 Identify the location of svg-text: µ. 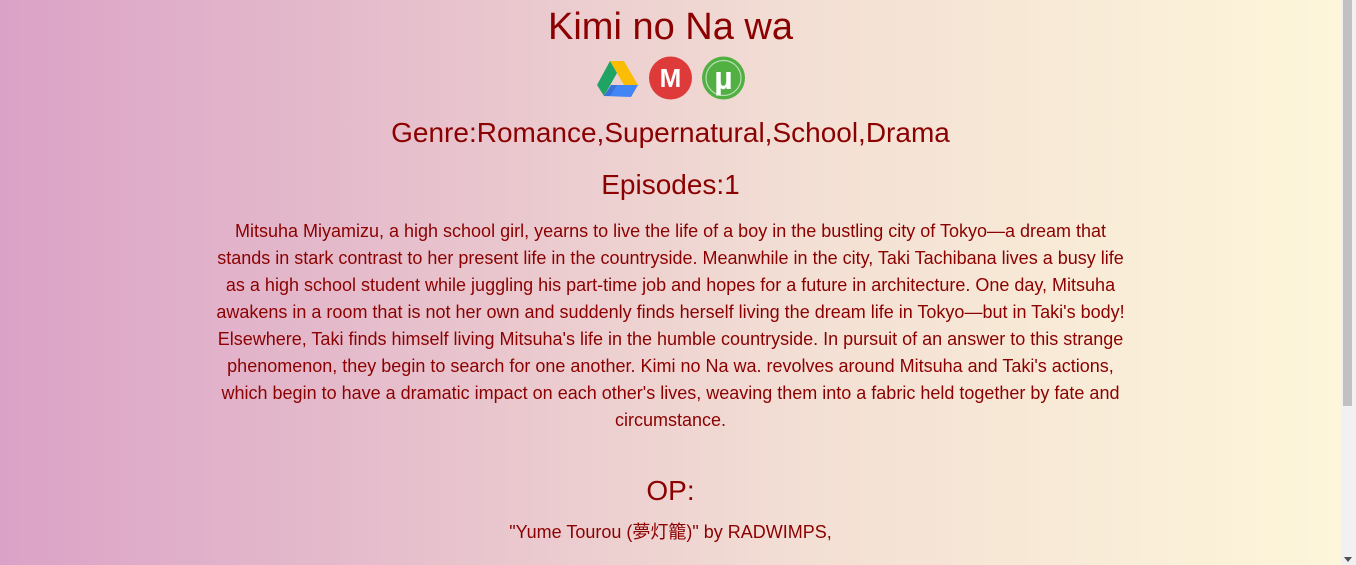
(723, 78).